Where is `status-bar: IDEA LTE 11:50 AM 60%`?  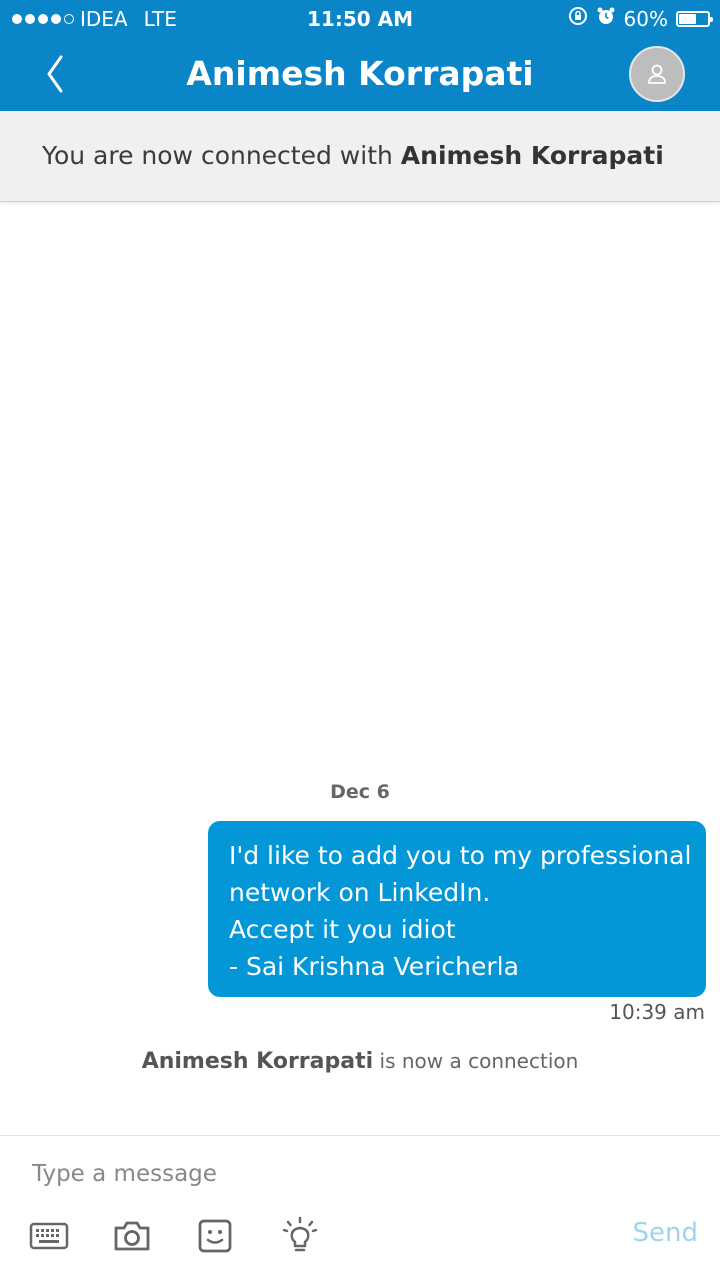
status-bar: IDEA LTE 11:50 AM 60% is located at coordinates (360, 19).